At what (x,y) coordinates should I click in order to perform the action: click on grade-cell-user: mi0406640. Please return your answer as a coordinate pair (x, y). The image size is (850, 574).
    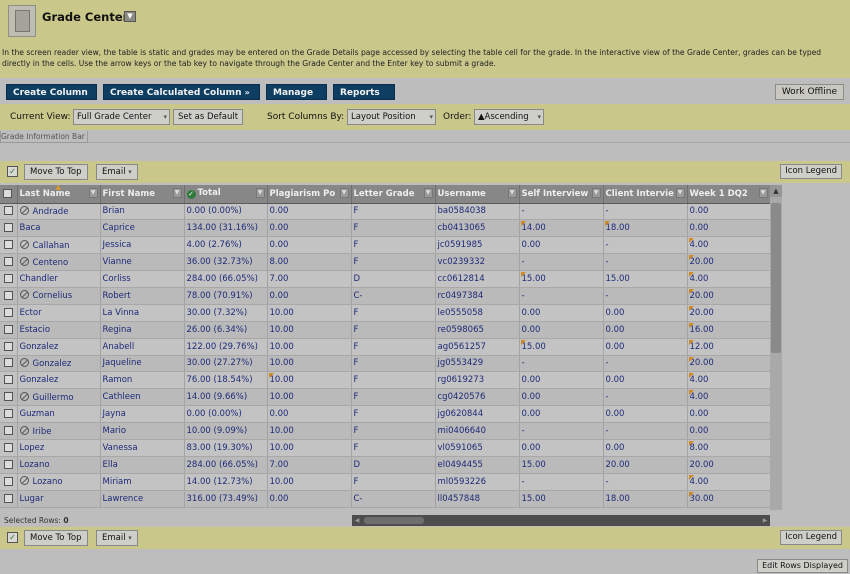
    Looking at the image, I should click on (477, 431).